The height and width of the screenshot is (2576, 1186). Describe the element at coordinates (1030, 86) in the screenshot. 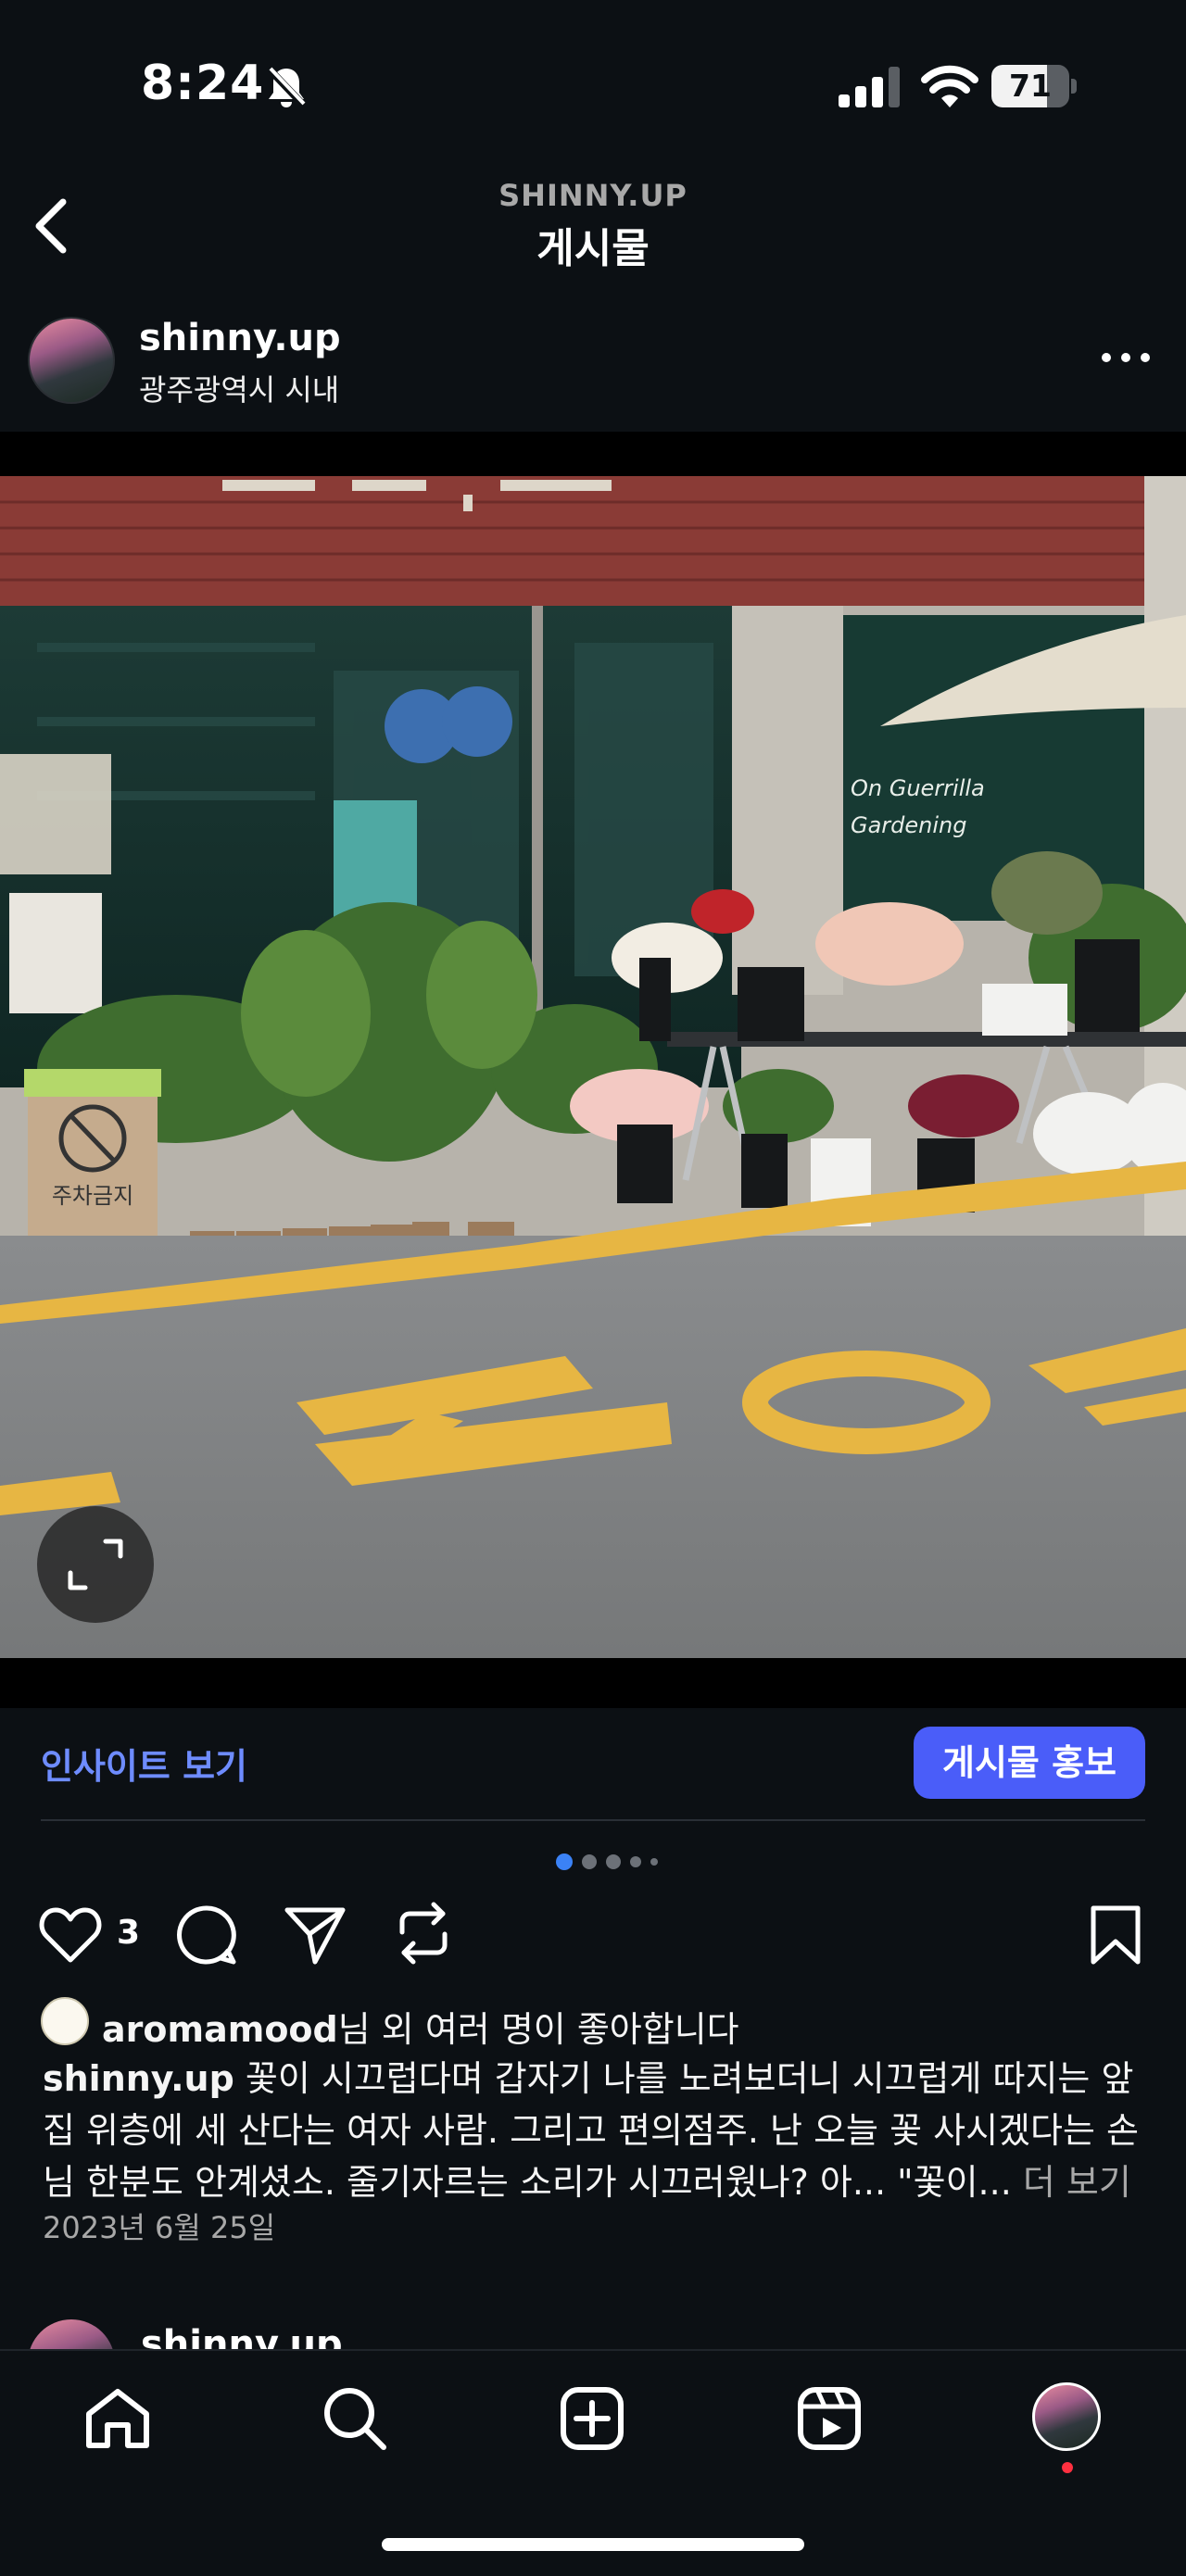

I see `battery-percent: 71` at that location.